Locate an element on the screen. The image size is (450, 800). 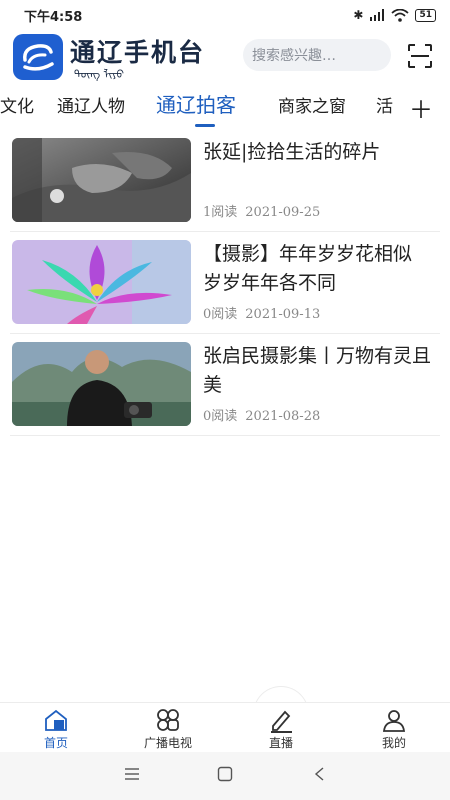
nav-live-label: 直播 is located at coordinates (280, 743).